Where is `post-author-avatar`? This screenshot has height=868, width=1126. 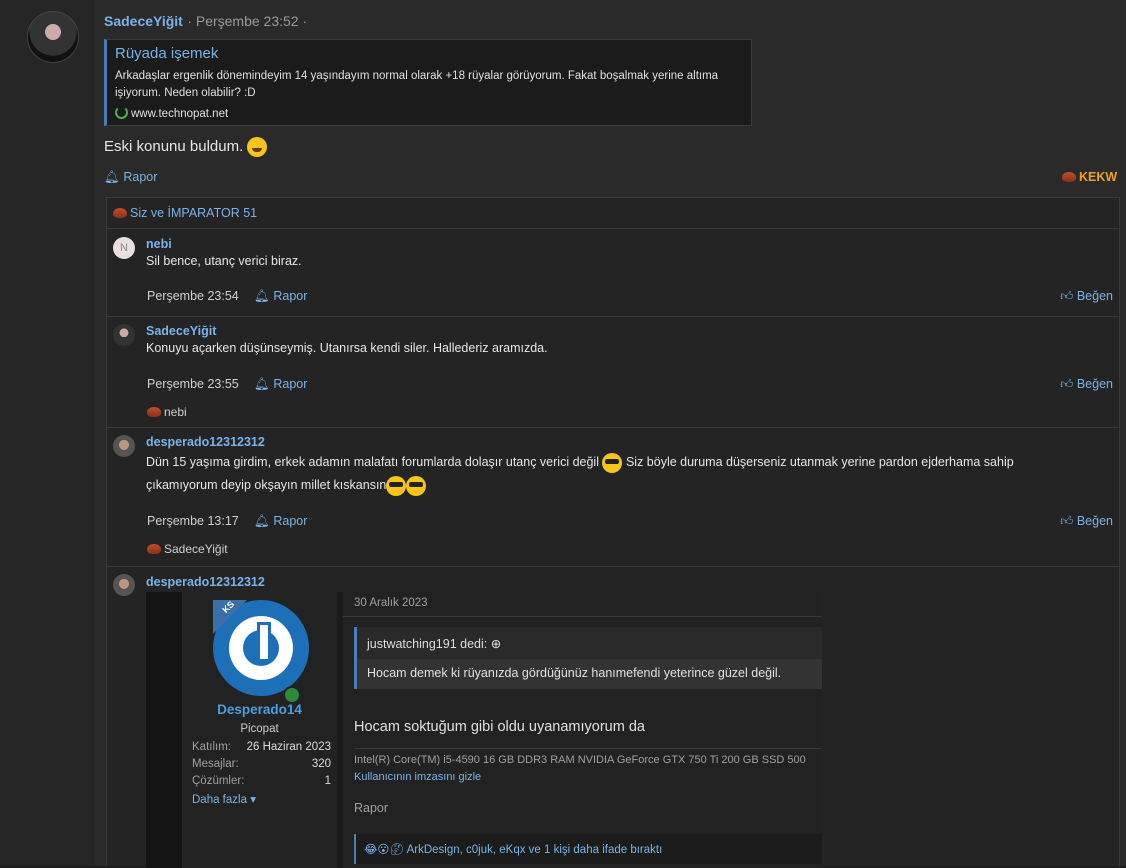
post-author-avatar is located at coordinates (53, 37).